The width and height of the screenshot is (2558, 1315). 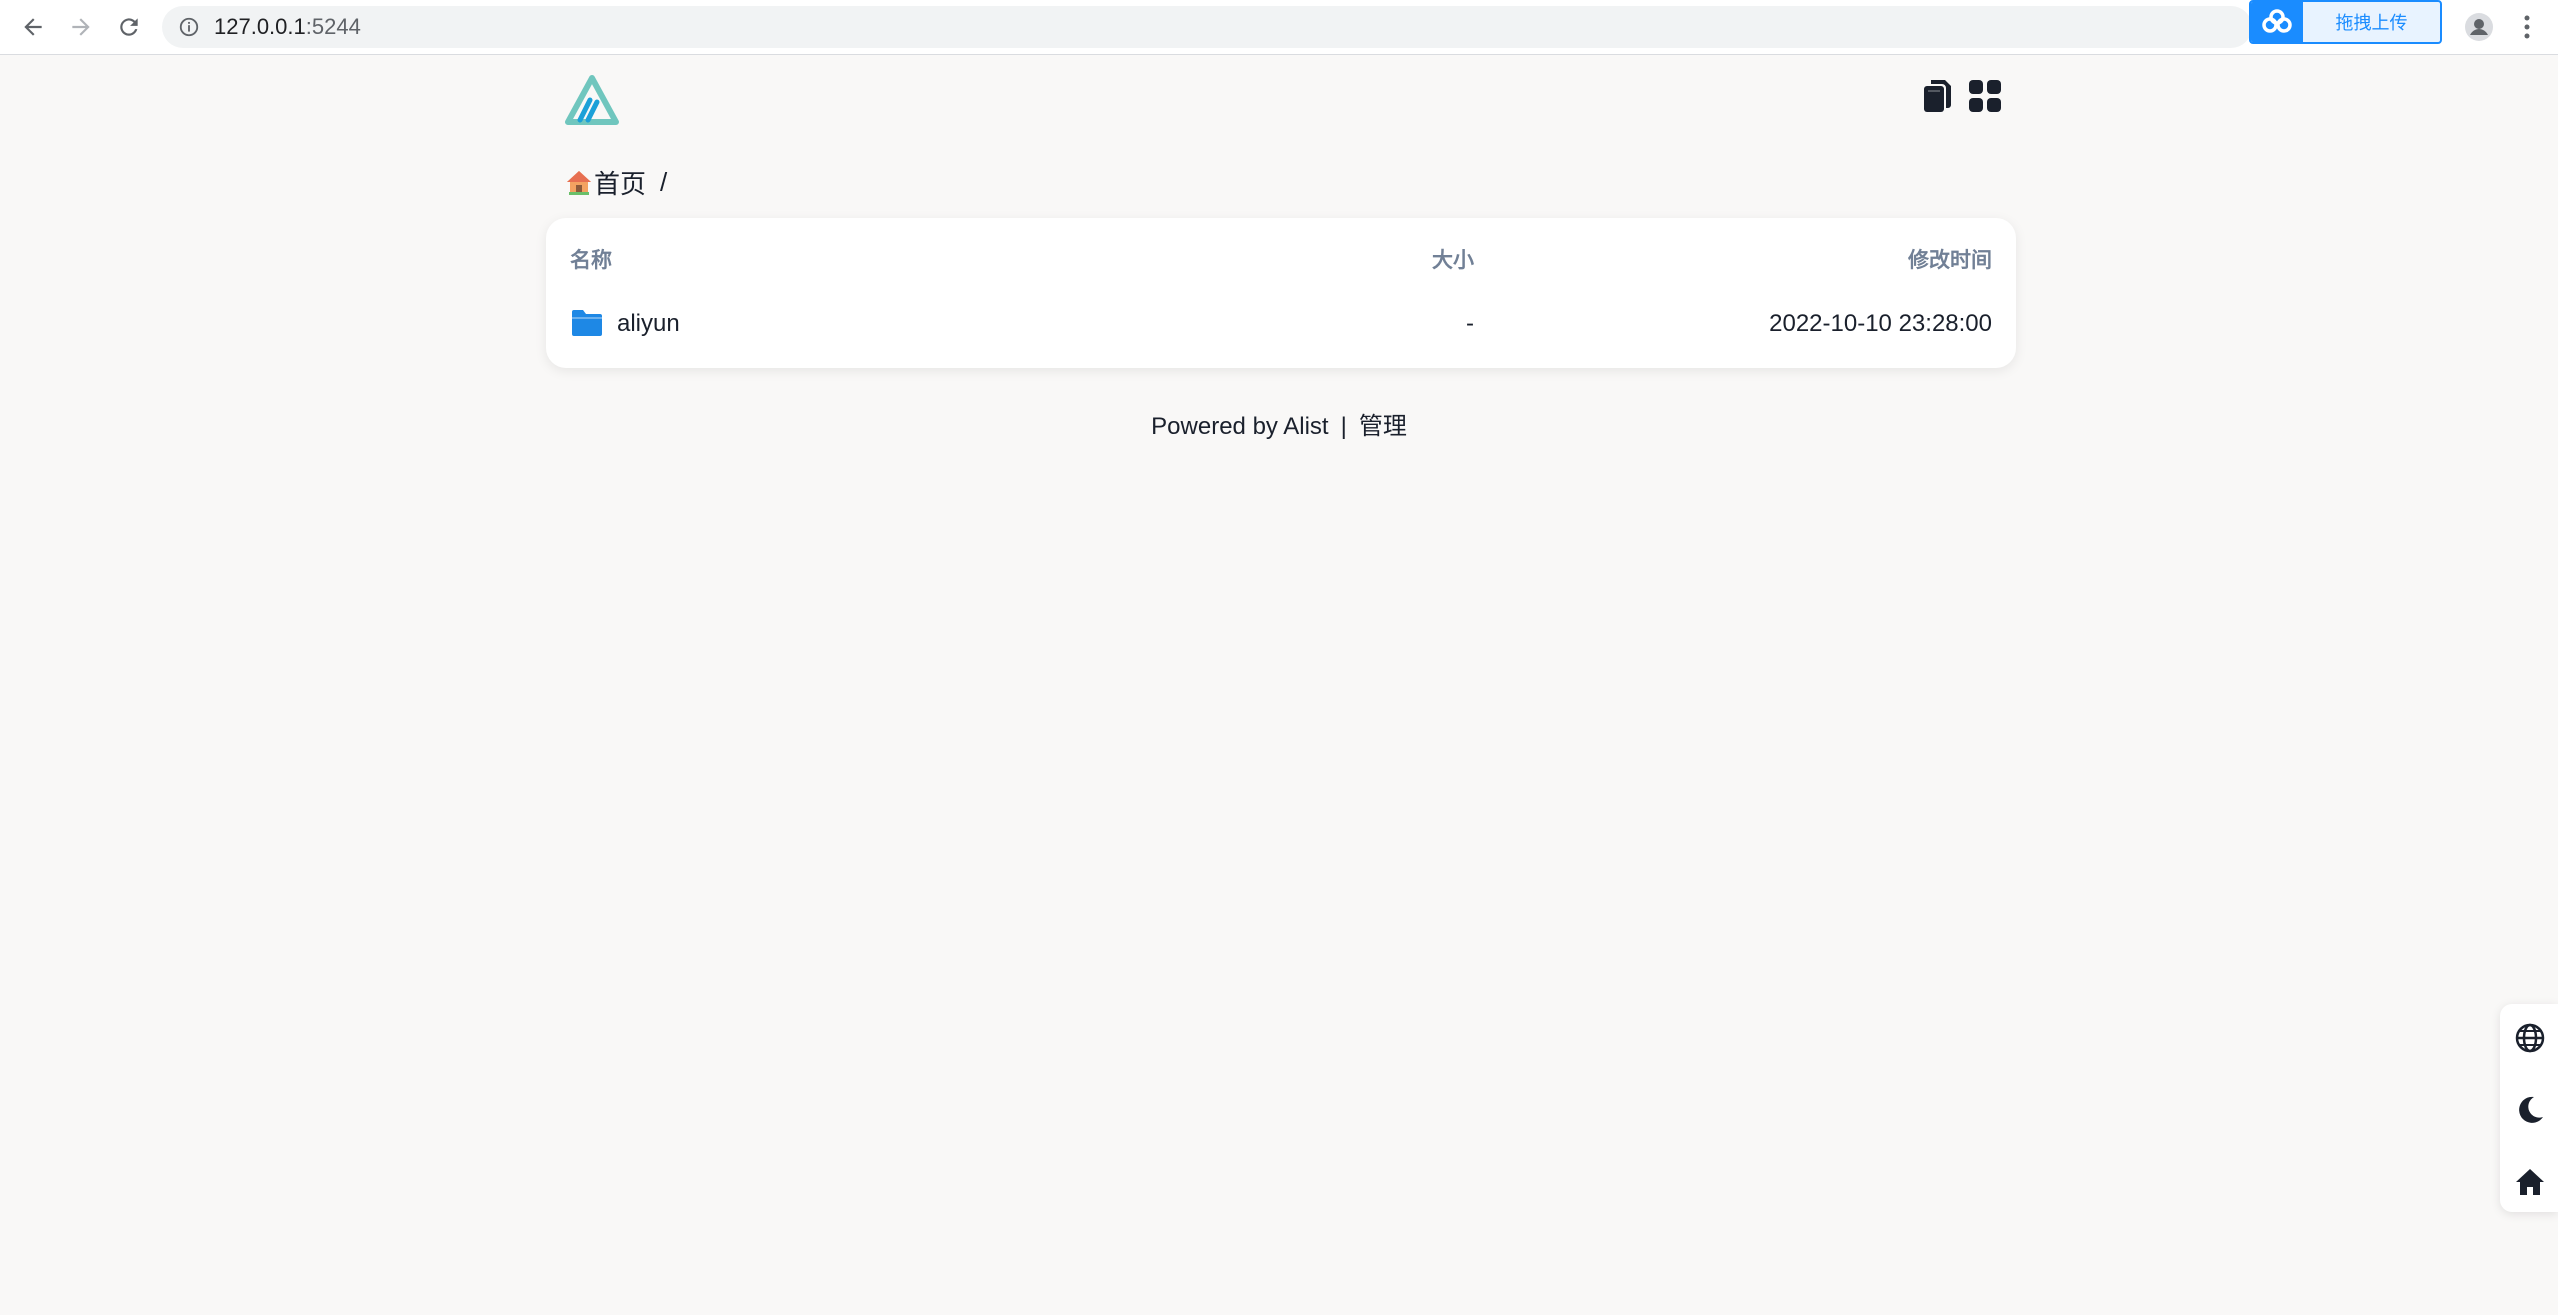 I want to click on file-name: aliyun, so click(x=648, y=324).